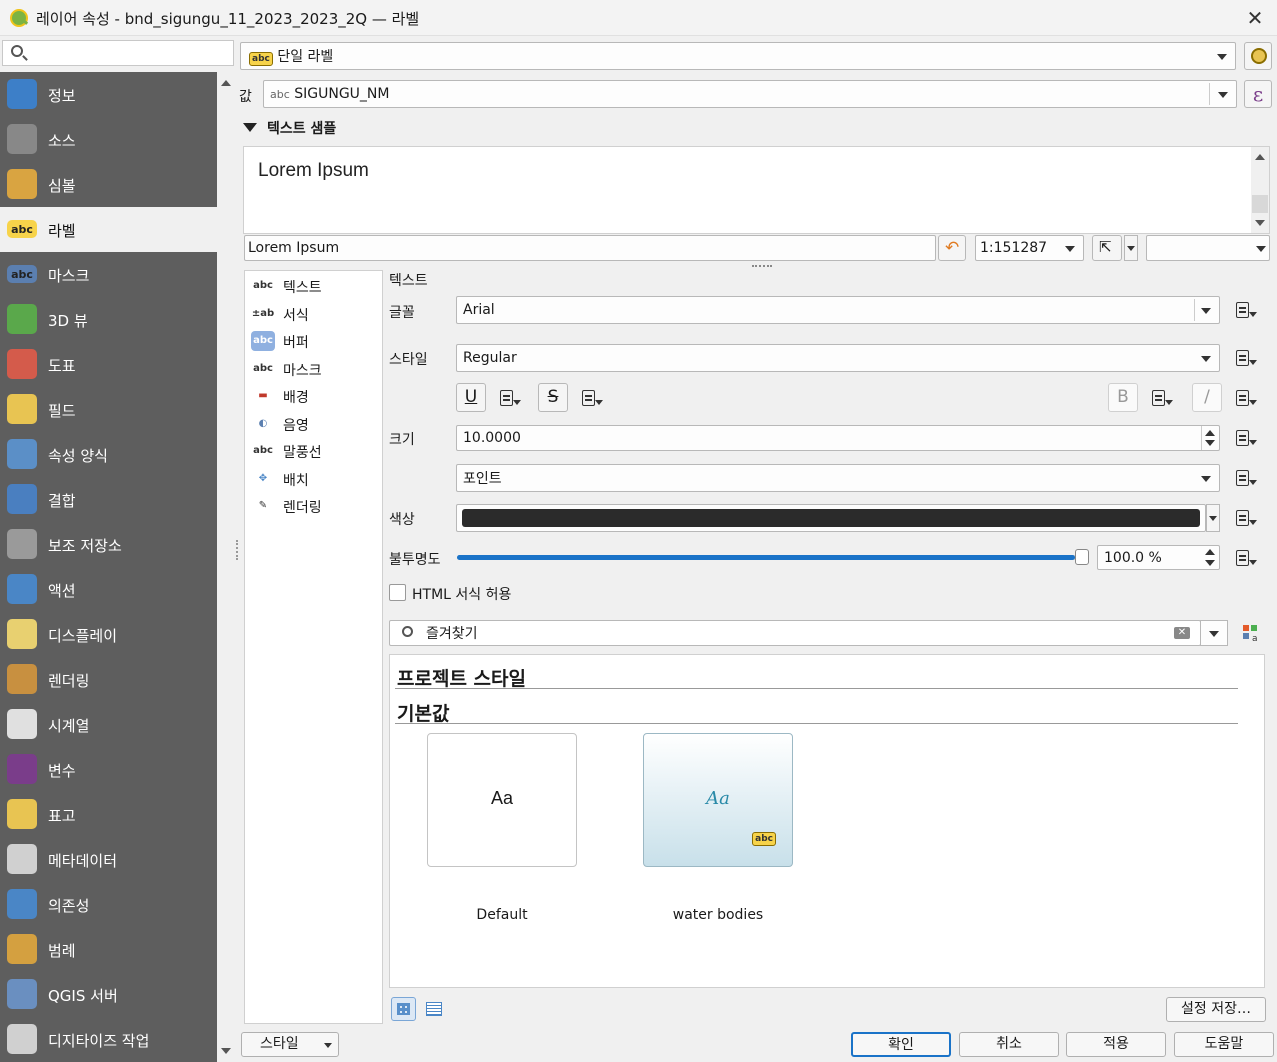 Image resolution: width=1277 pixels, height=1062 pixels. Describe the element at coordinates (838, 358) in the screenshot. I see `font-style-combo: Regular` at that location.